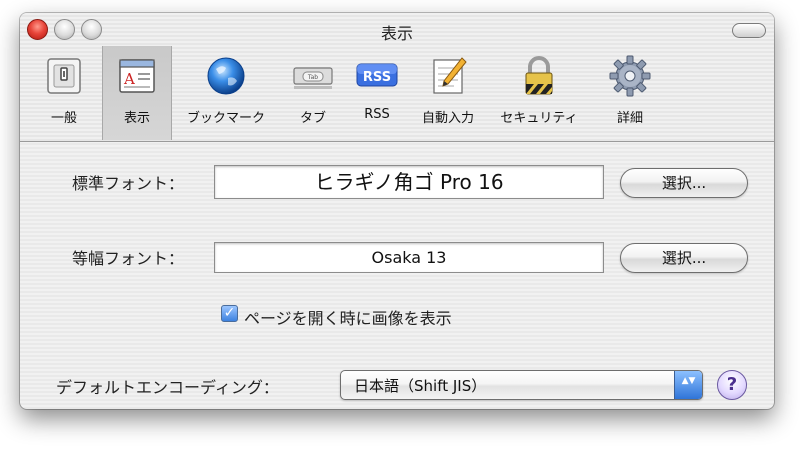 The height and width of the screenshot is (450, 800). Describe the element at coordinates (396, 33) in the screenshot. I see `window-title: 表示` at that location.